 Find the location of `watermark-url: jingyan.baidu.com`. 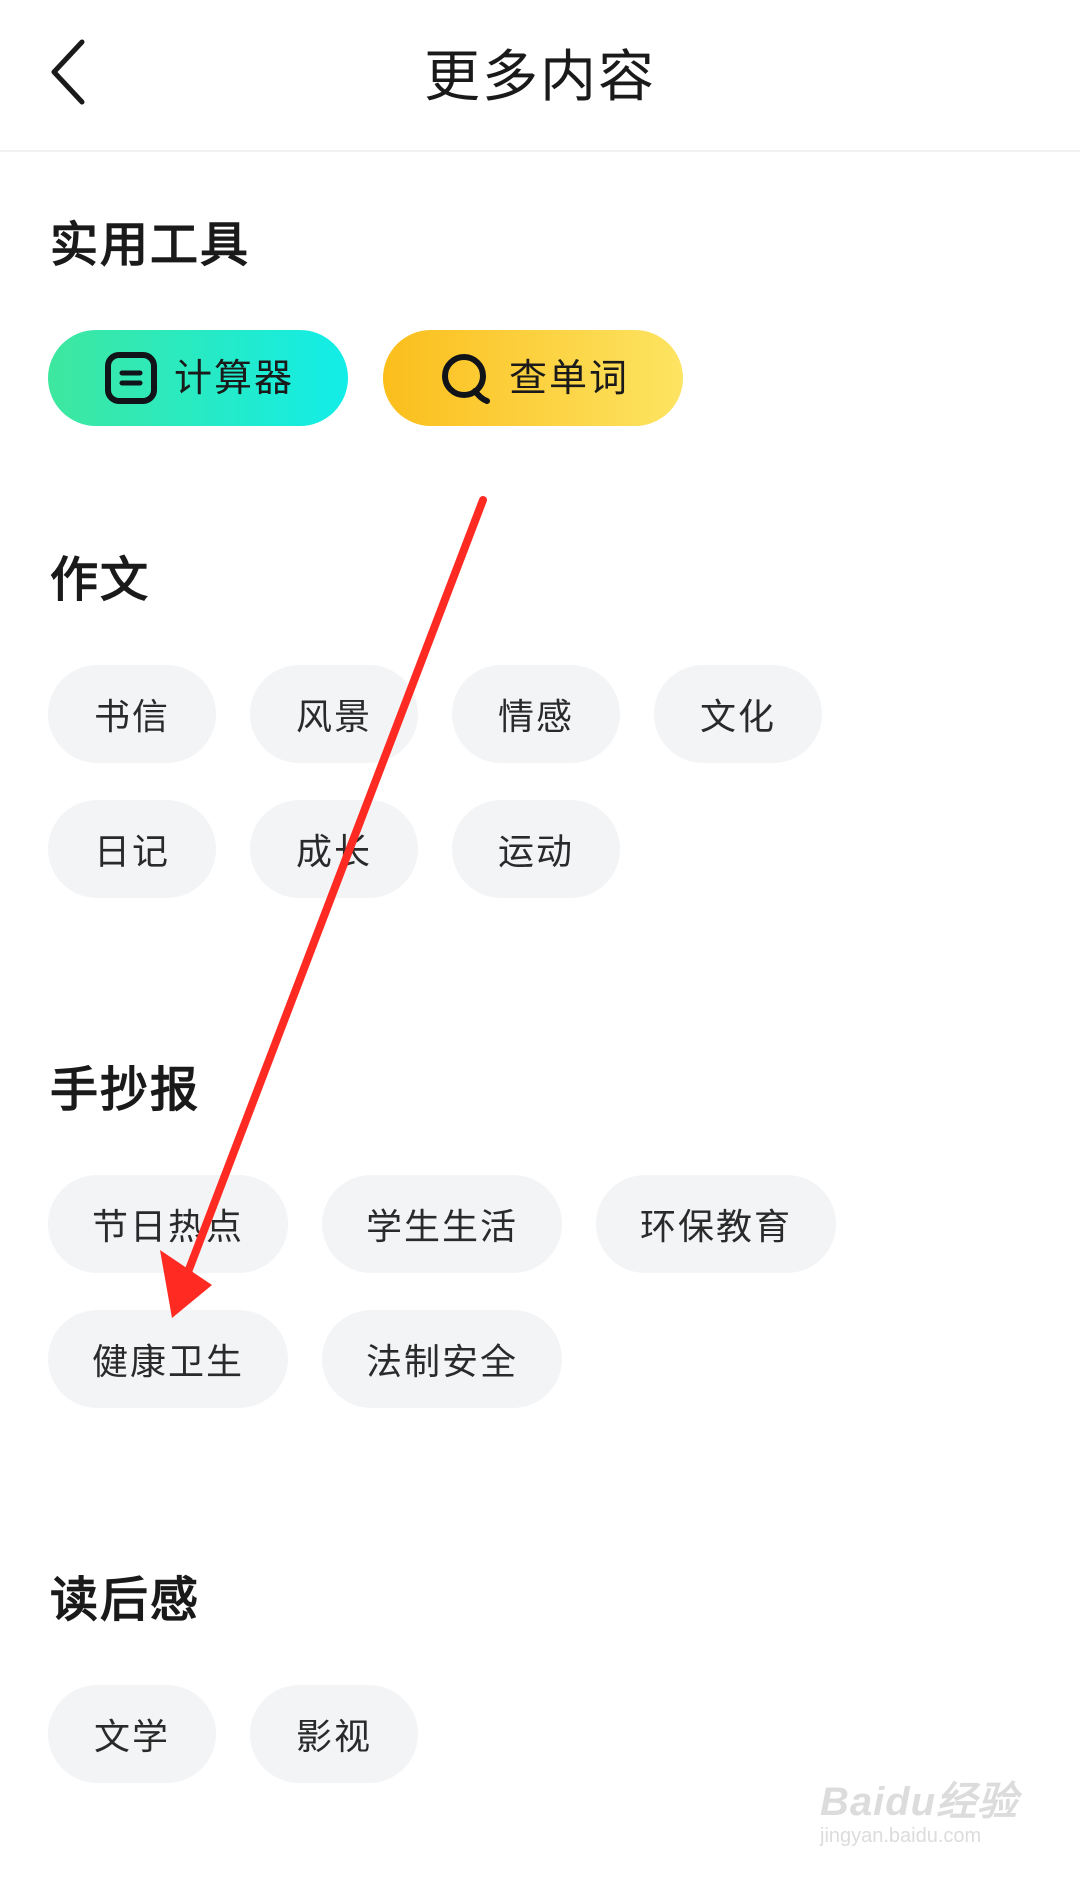

watermark-url: jingyan.baidu.com is located at coordinates (901, 1836).